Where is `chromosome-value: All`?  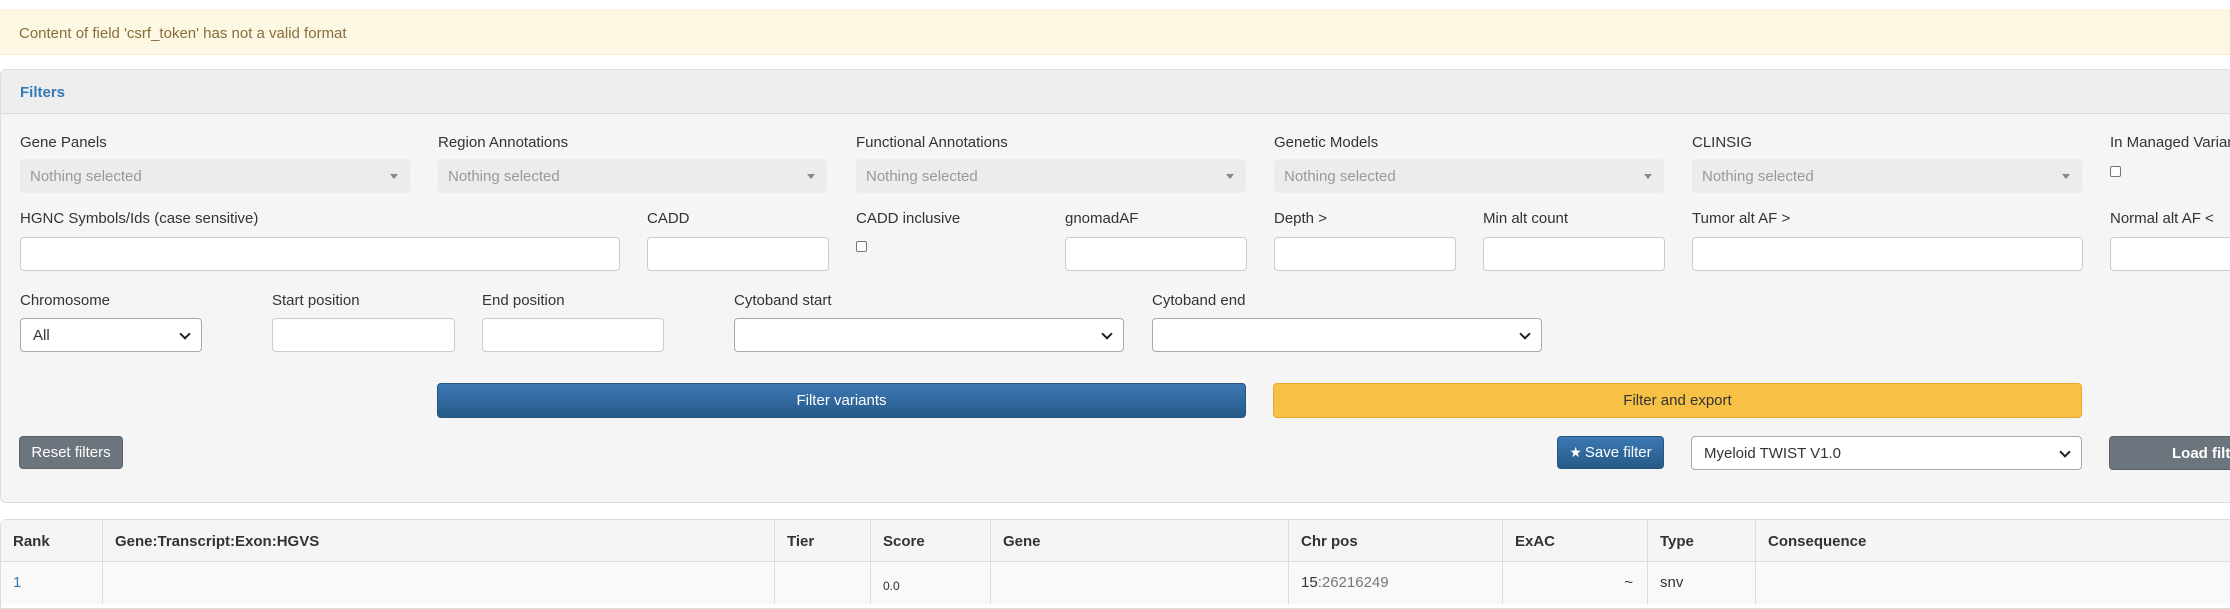
chromosome-value: All is located at coordinates (41, 335).